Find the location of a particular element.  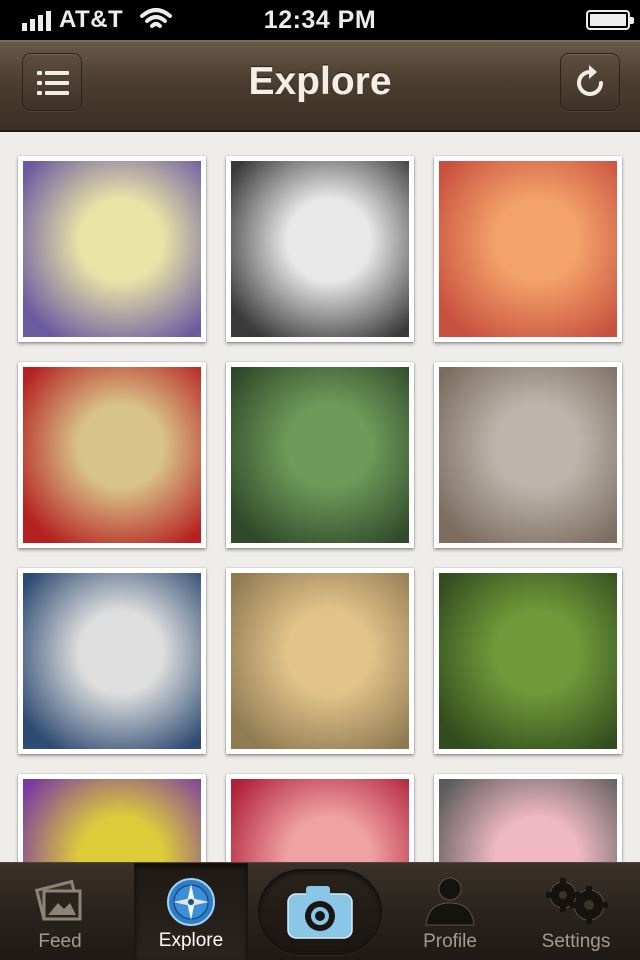

toy-photo is located at coordinates (528, 820).